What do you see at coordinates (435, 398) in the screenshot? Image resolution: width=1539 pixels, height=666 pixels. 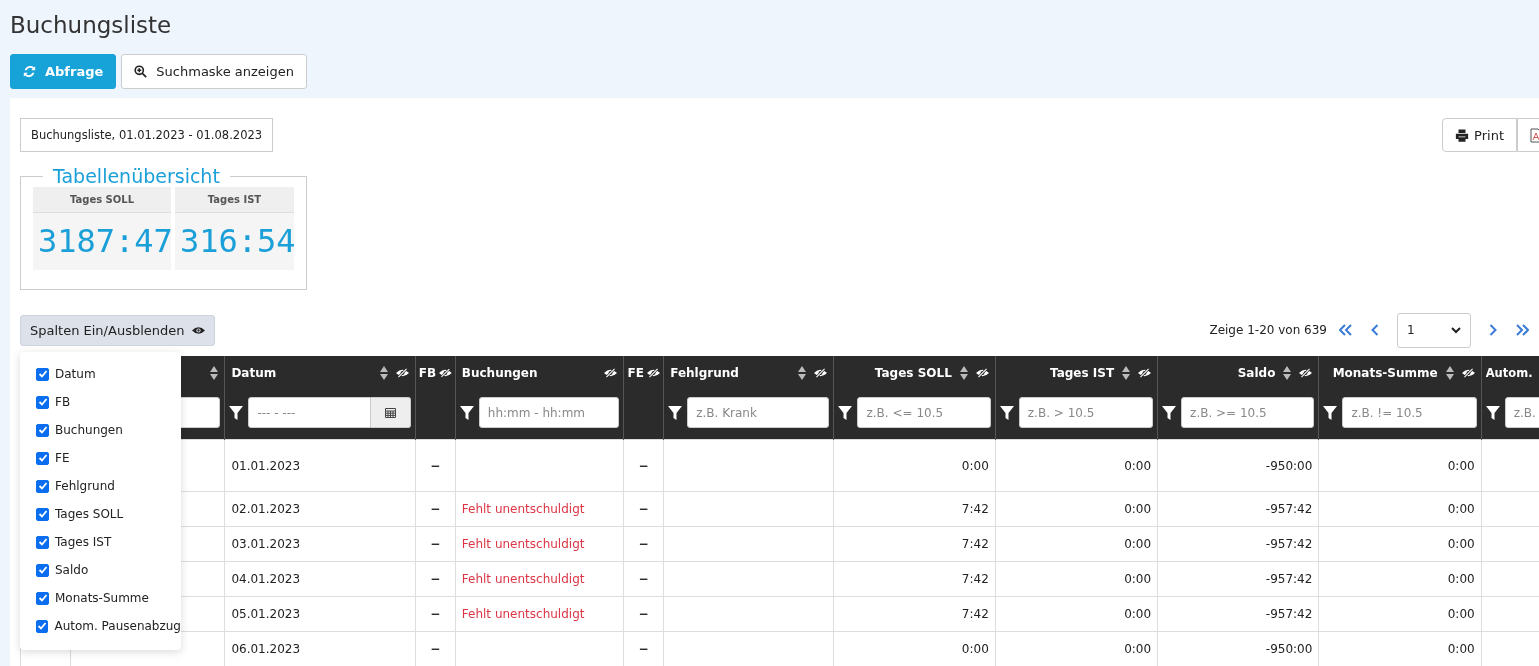 I see `column-header: FB` at bounding box center [435, 398].